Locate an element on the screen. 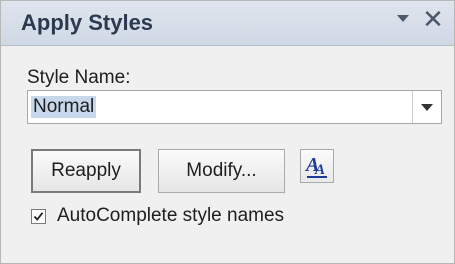  style-inspector-button: A A is located at coordinates (317, 166).